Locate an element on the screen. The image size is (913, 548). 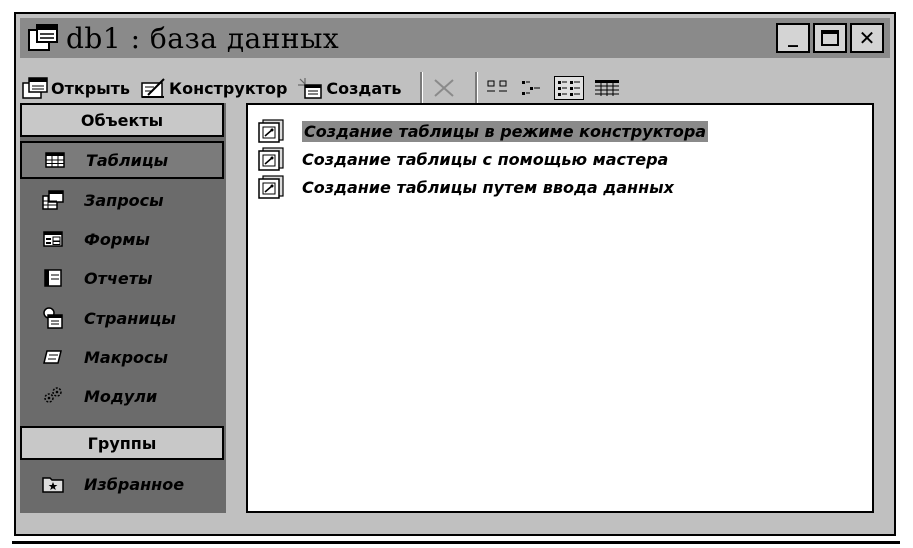
sidebar-item-favorites: Избранное is located at coordinates (123, 484).